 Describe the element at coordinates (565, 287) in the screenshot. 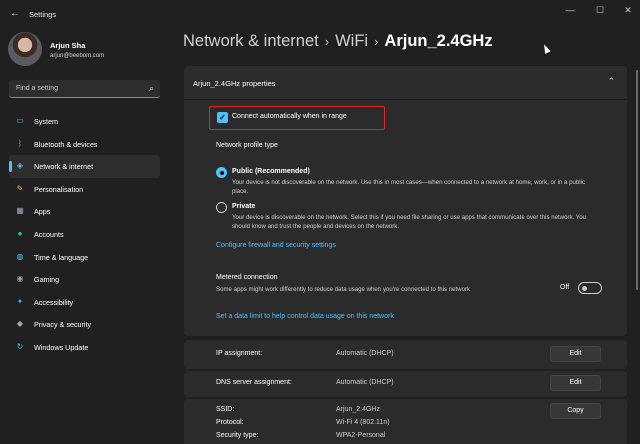

I see `metered-toggle-state: Off` at that location.